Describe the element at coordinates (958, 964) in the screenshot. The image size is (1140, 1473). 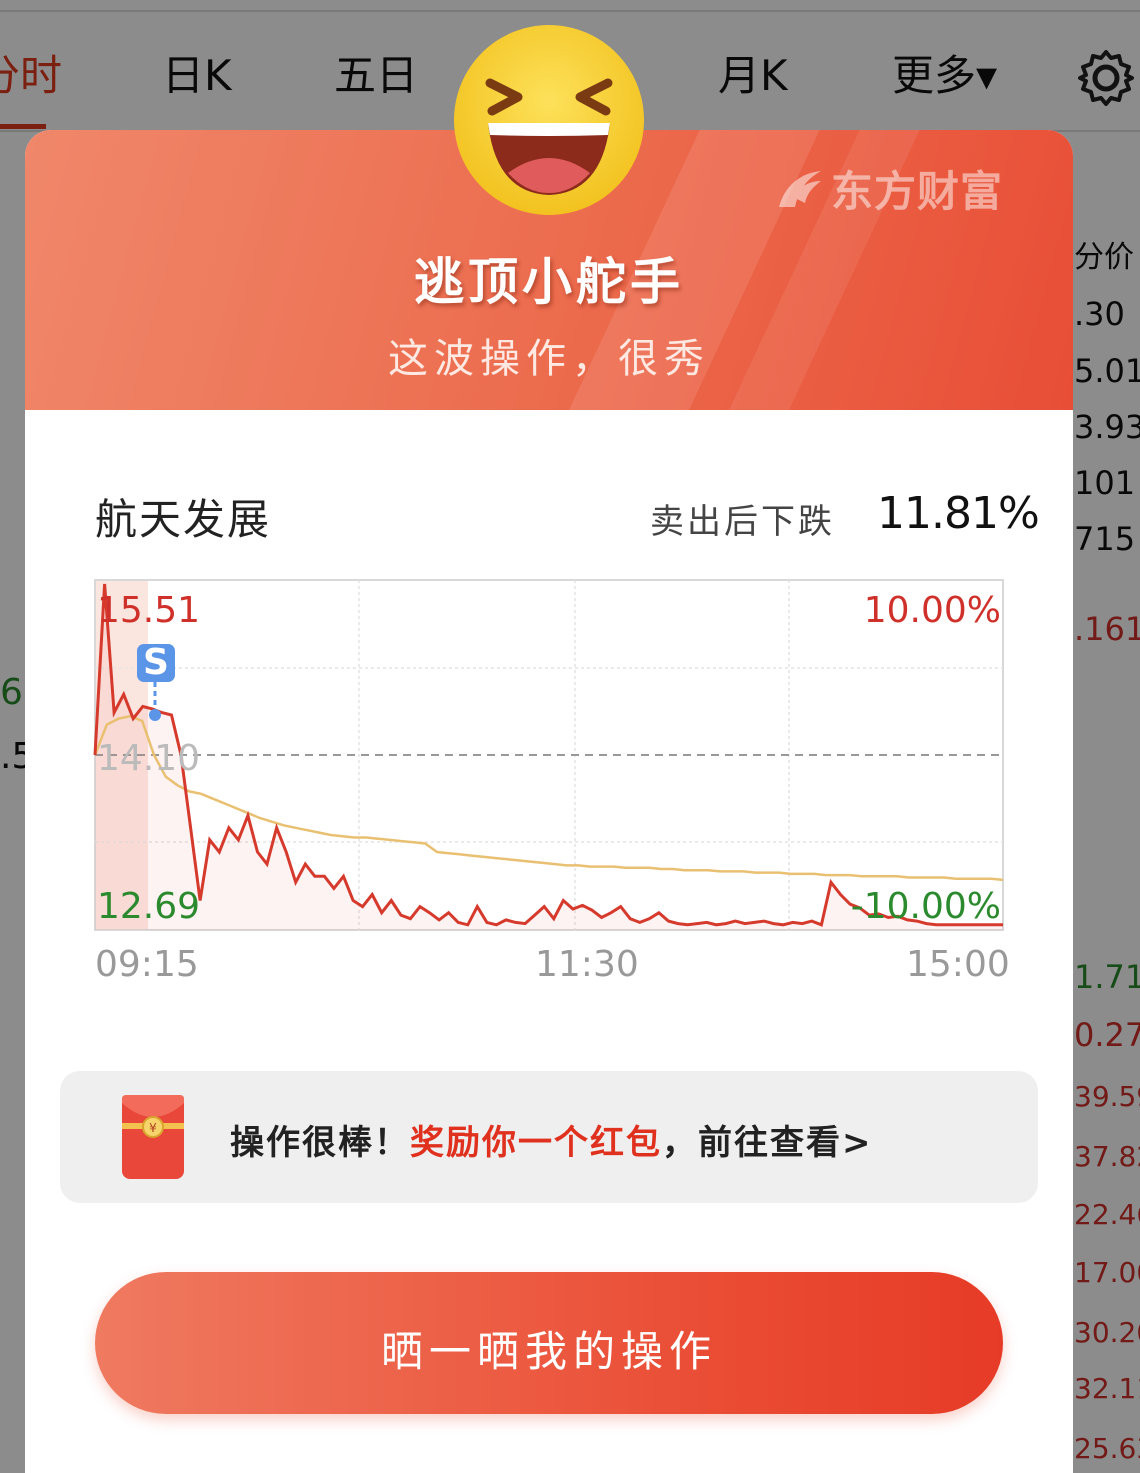
I see `time-label-close: 15:00` at that location.